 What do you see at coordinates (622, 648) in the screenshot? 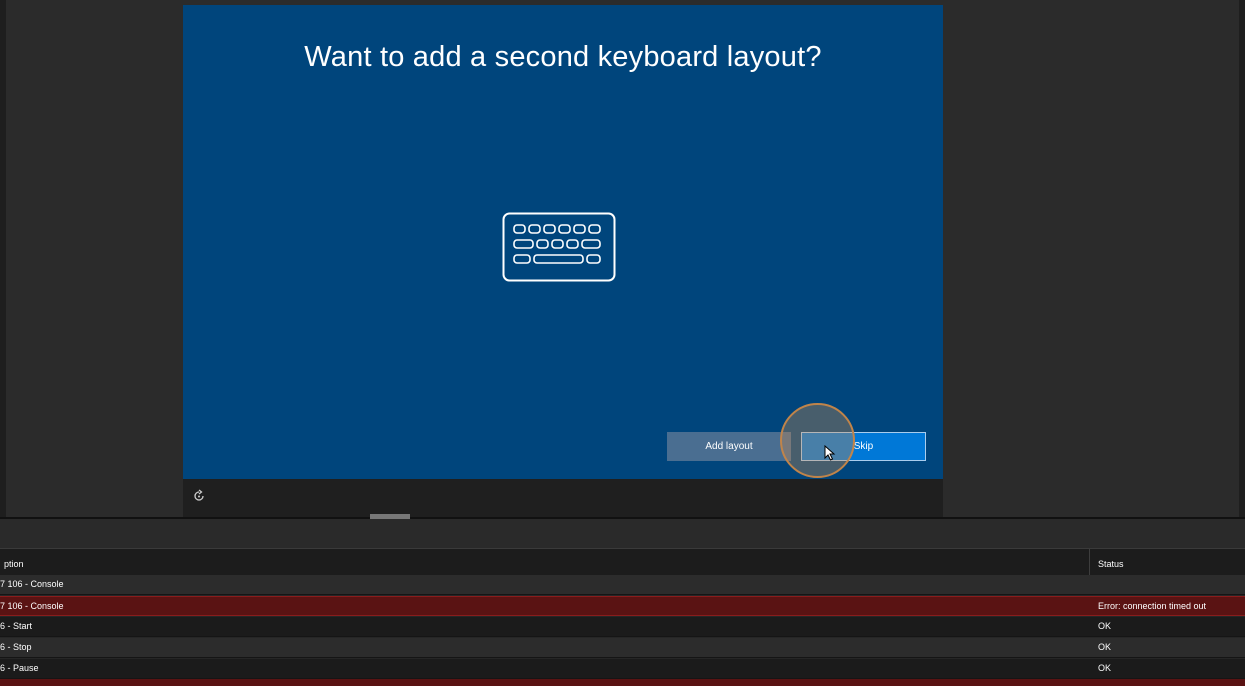
I see `table-row: 6 - Stop OK` at bounding box center [622, 648].